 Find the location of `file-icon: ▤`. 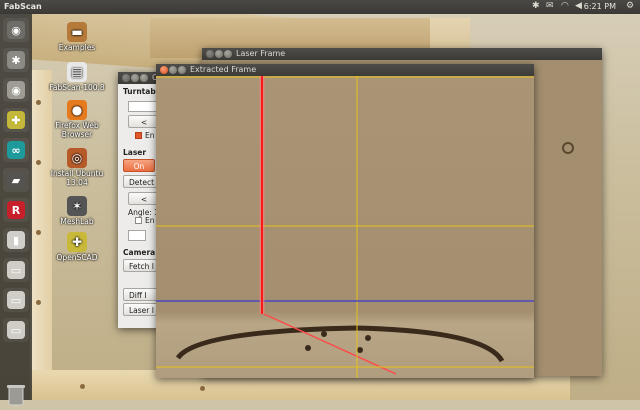

file-icon: ▤ is located at coordinates (77, 72).